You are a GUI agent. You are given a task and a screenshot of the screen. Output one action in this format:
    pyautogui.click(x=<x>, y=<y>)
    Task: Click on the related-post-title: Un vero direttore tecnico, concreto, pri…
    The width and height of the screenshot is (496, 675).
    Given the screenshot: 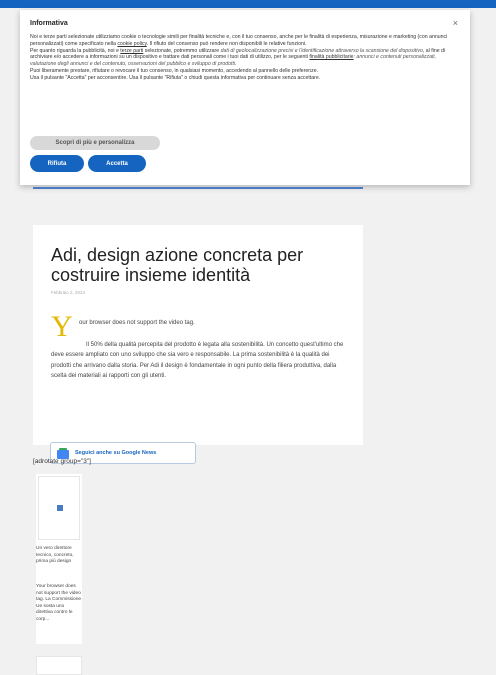 What is the action you would take?
    pyautogui.click(x=59, y=556)
    